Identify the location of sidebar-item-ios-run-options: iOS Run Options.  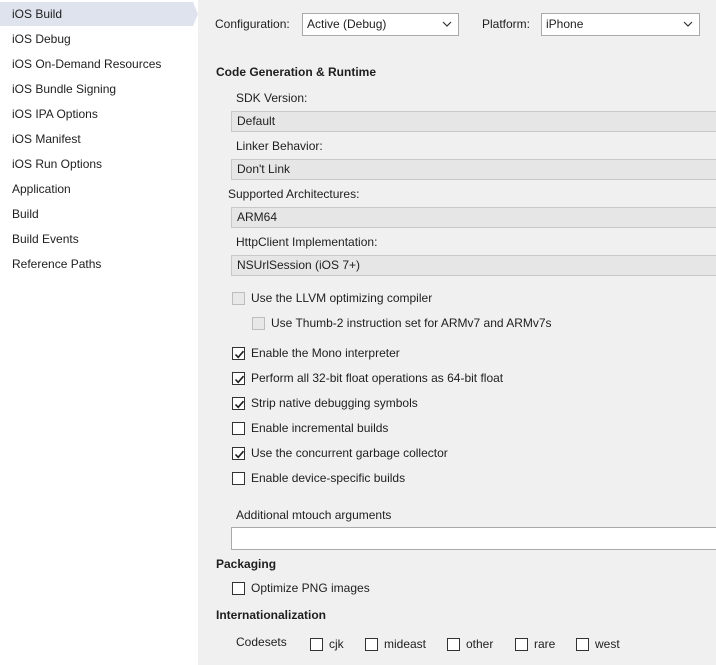
(99, 164).